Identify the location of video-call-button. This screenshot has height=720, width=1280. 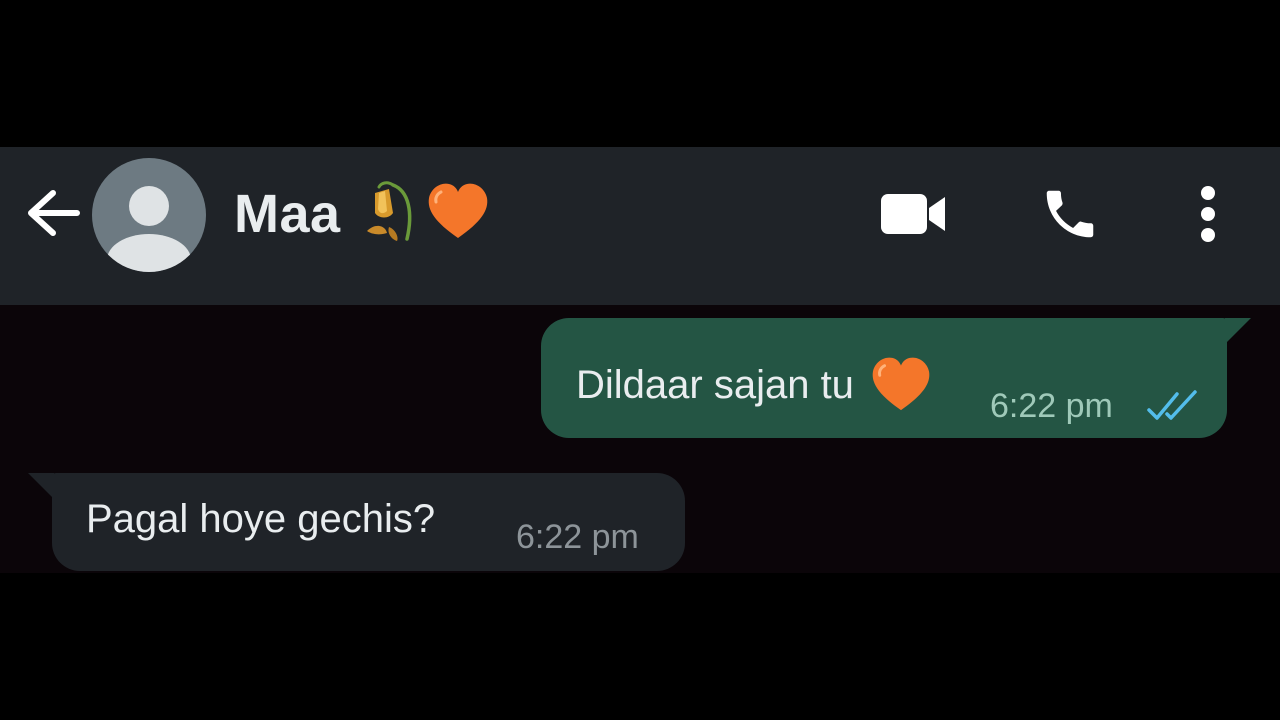
(914, 216).